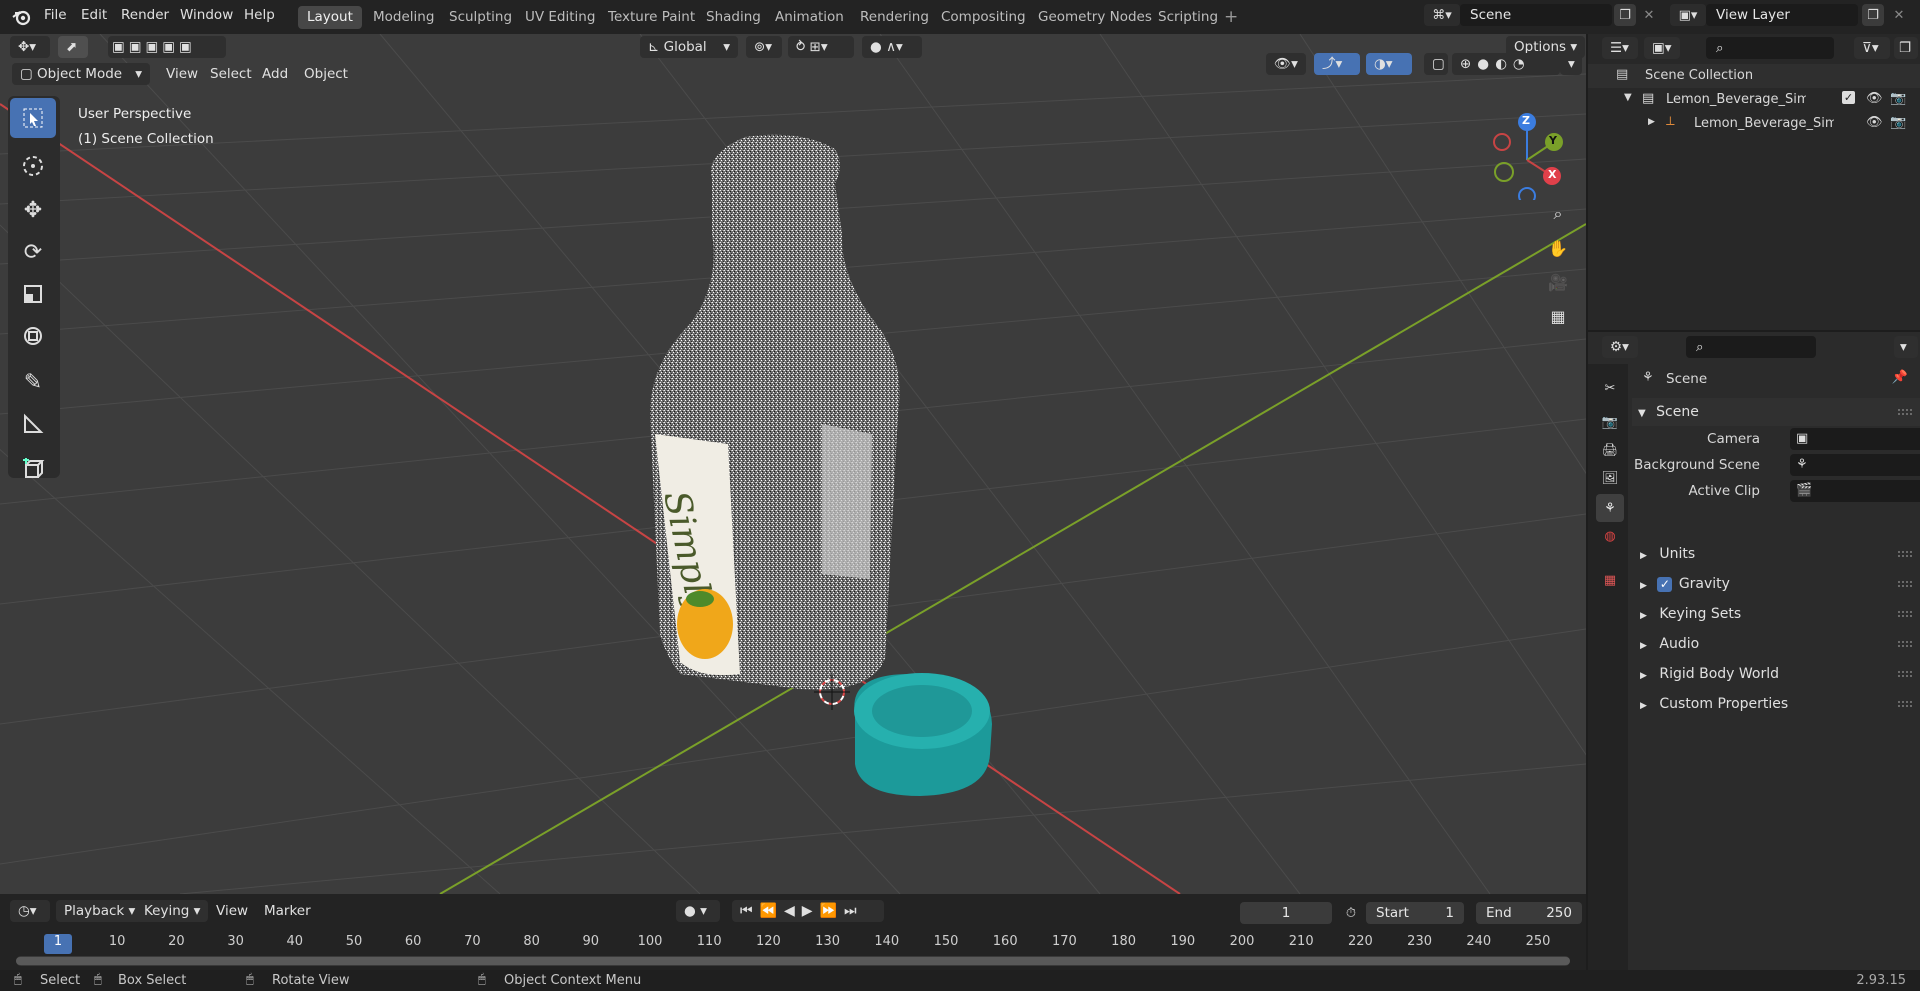  Describe the element at coordinates (1754, 100) in the screenshot. I see `outliner-row-collection: ▼ ▤ Lemon_Beverage_Simply_Le ✓ 👁 📷` at that location.